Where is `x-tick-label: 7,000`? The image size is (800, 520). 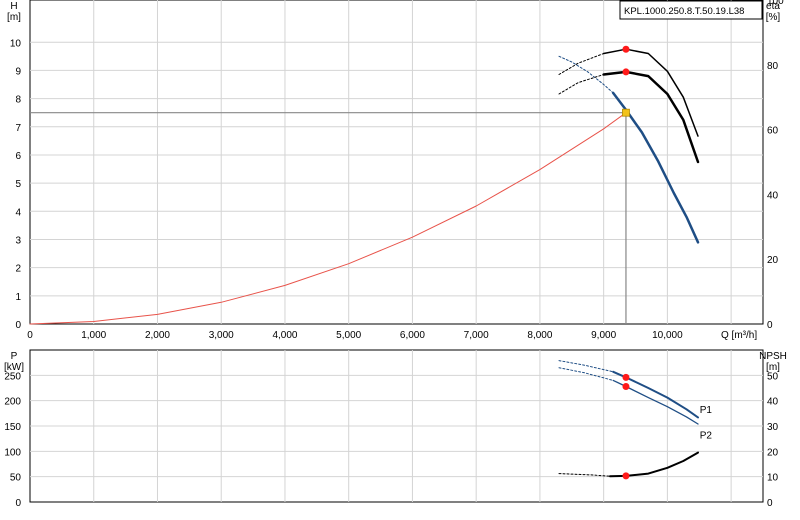 x-tick-label: 7,000 is located at coordinates (476, 335).